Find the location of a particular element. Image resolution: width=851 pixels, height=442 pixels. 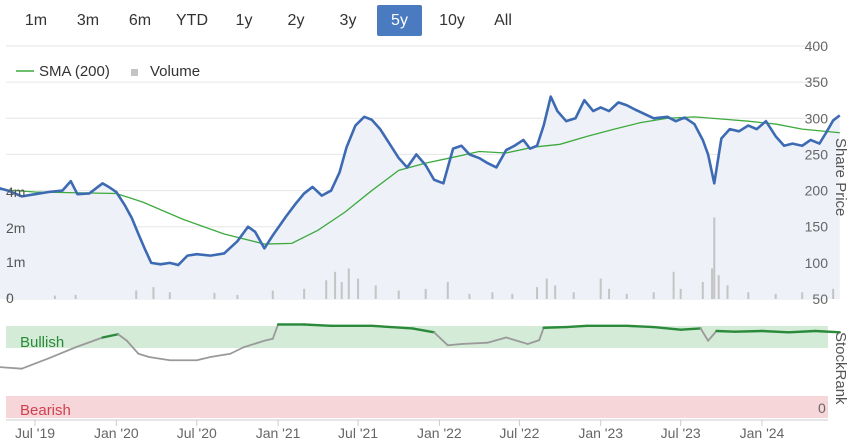

legend-sma: SMA (200) is located at coordinates (74, 71).